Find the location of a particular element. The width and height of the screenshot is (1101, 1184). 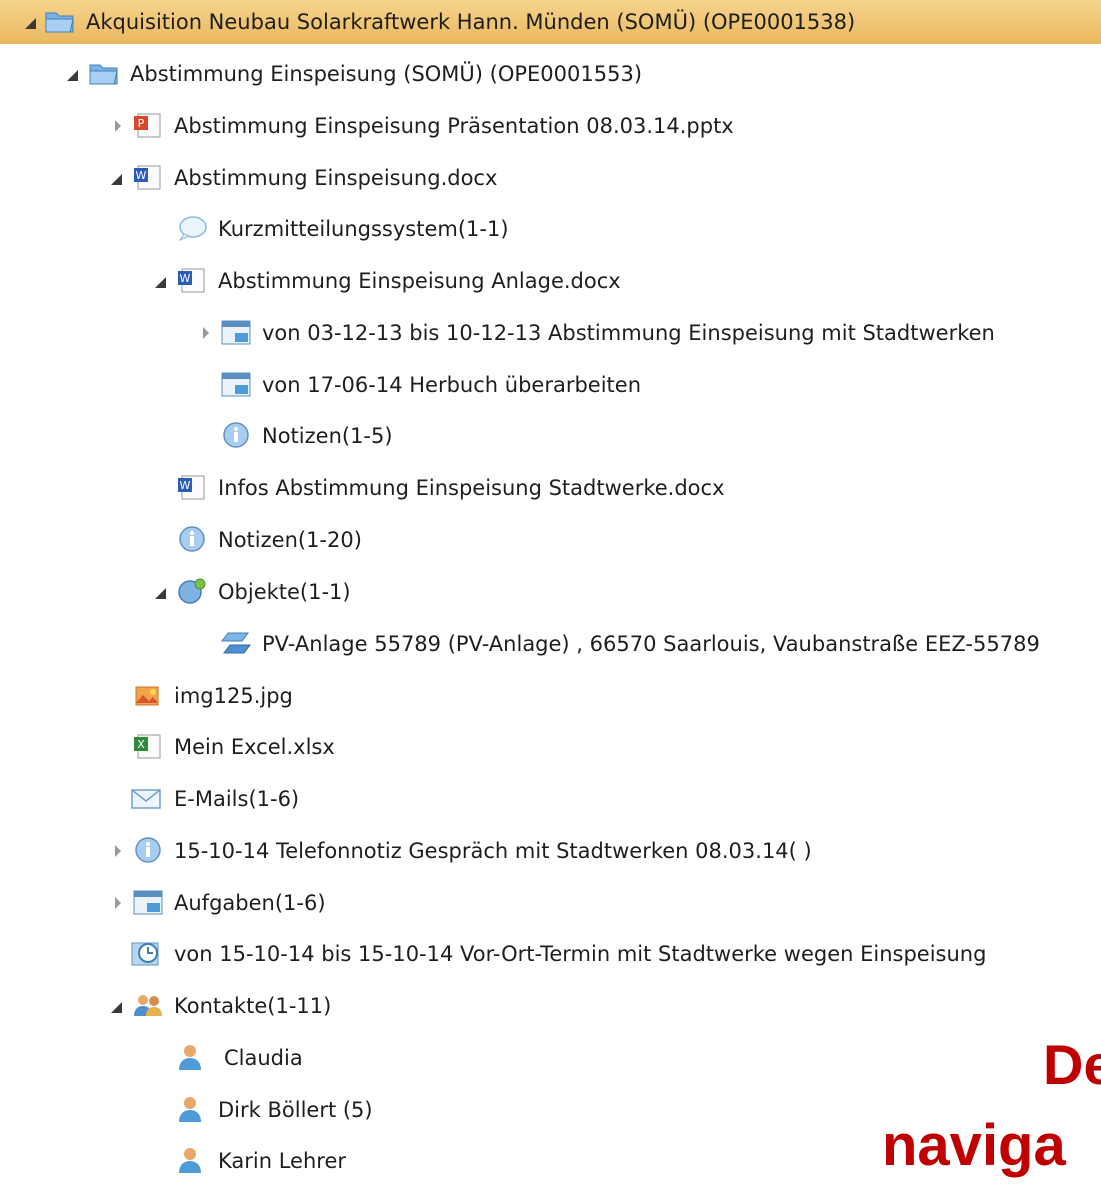

tree-node-notizen-5: Notizen(1-5) is located at coordinates (550, 436).